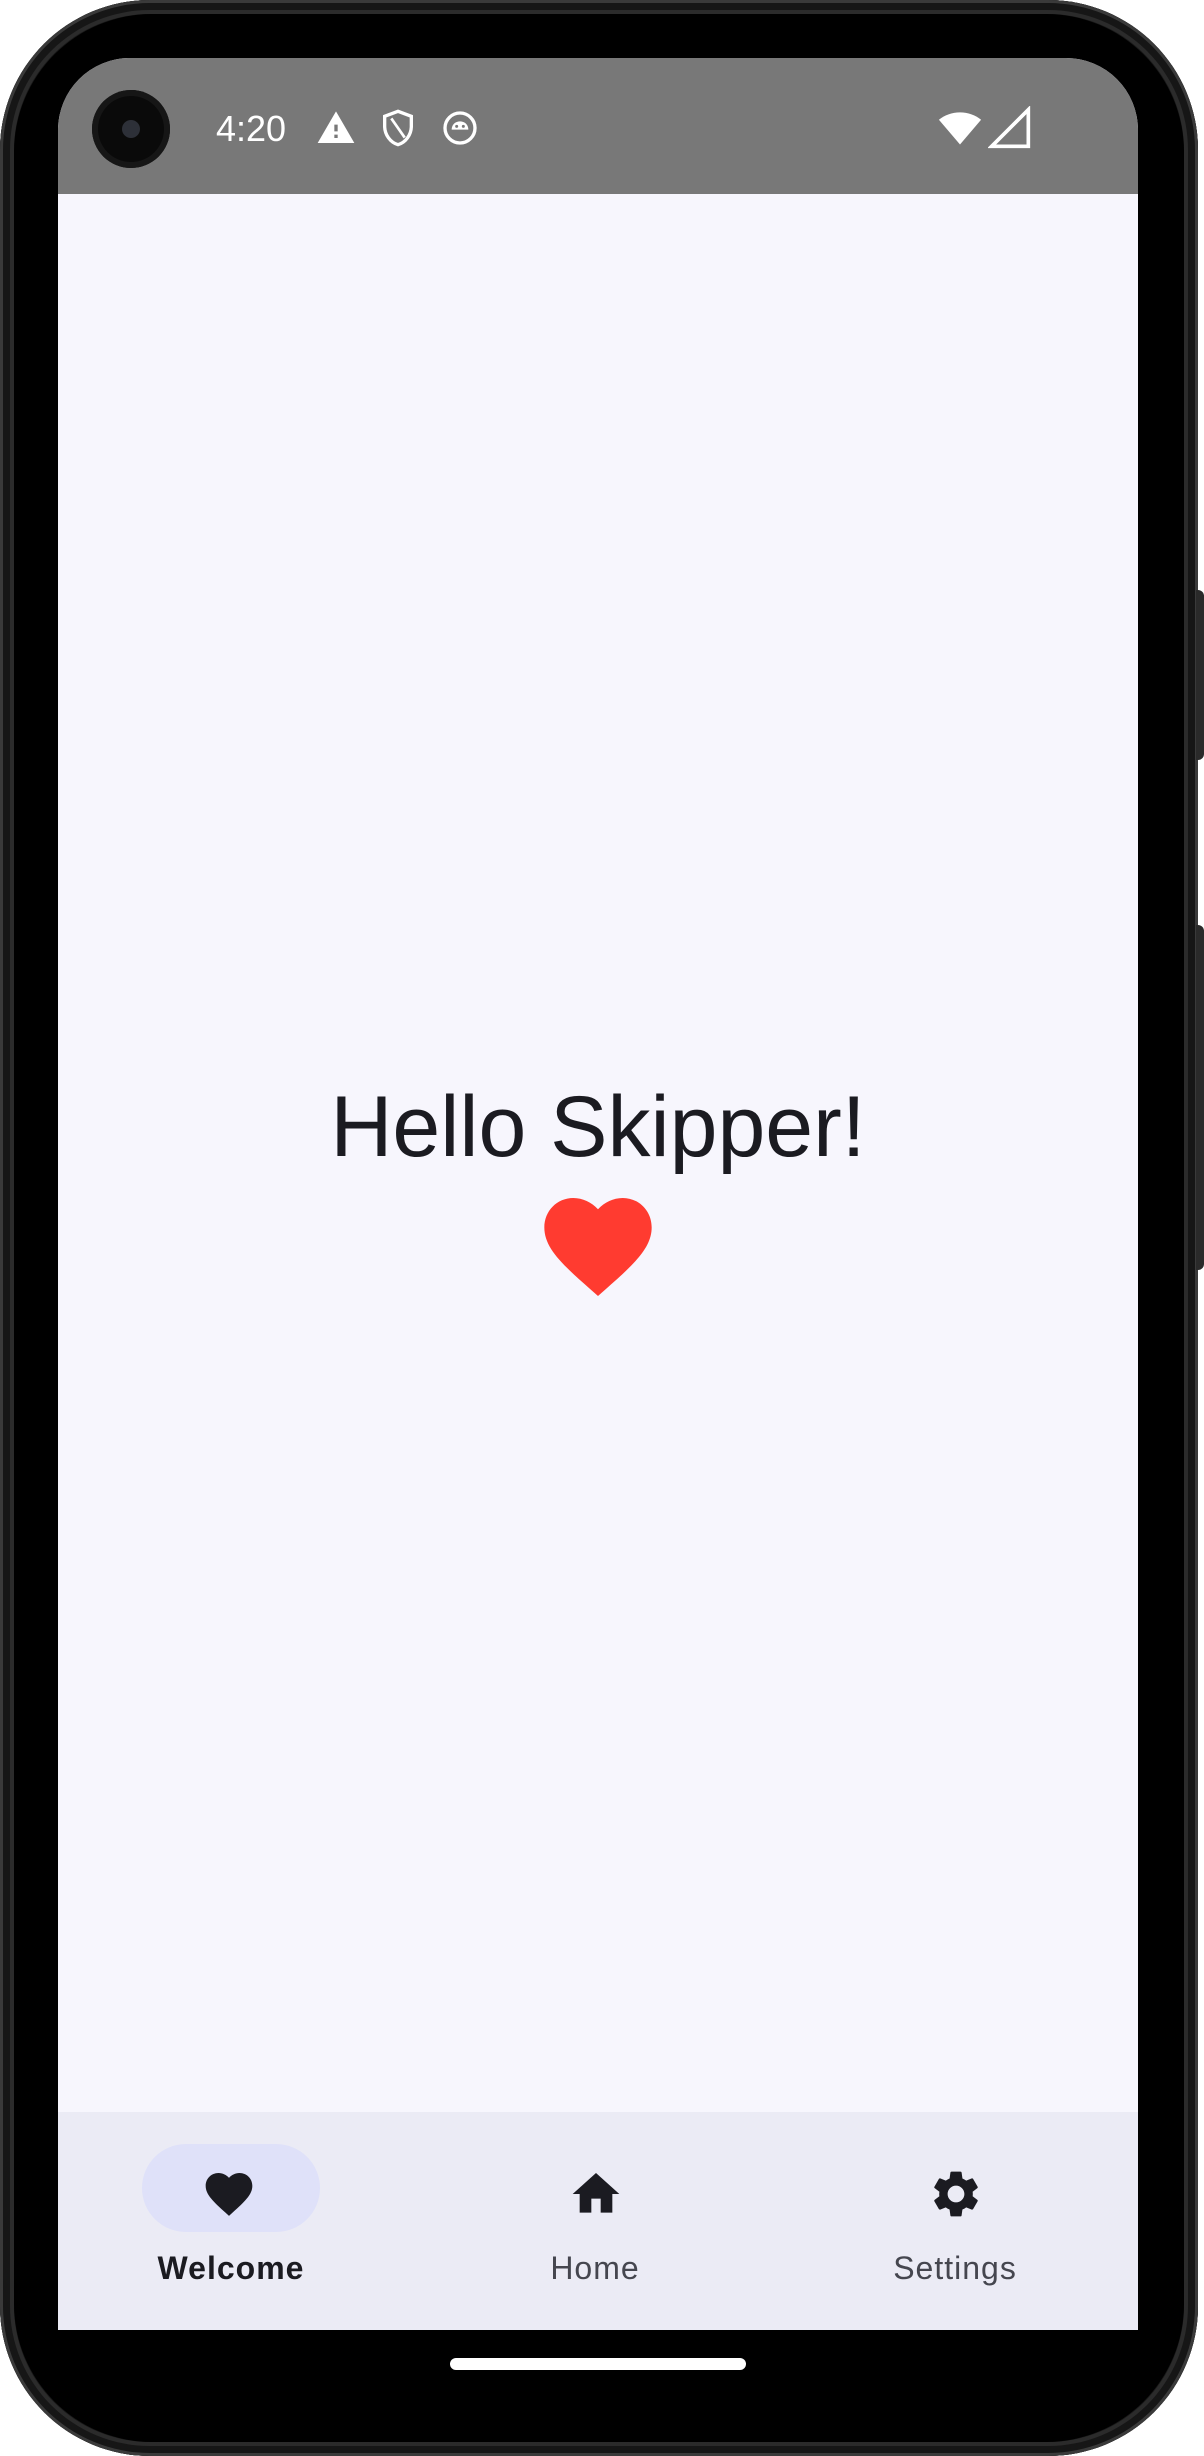 This screenshot has height=2456, width=1204. What do you see at coordinates (598, 2364) in the screenshot?
I see `home-gesture-bar` at bounding box center [598, 2364].